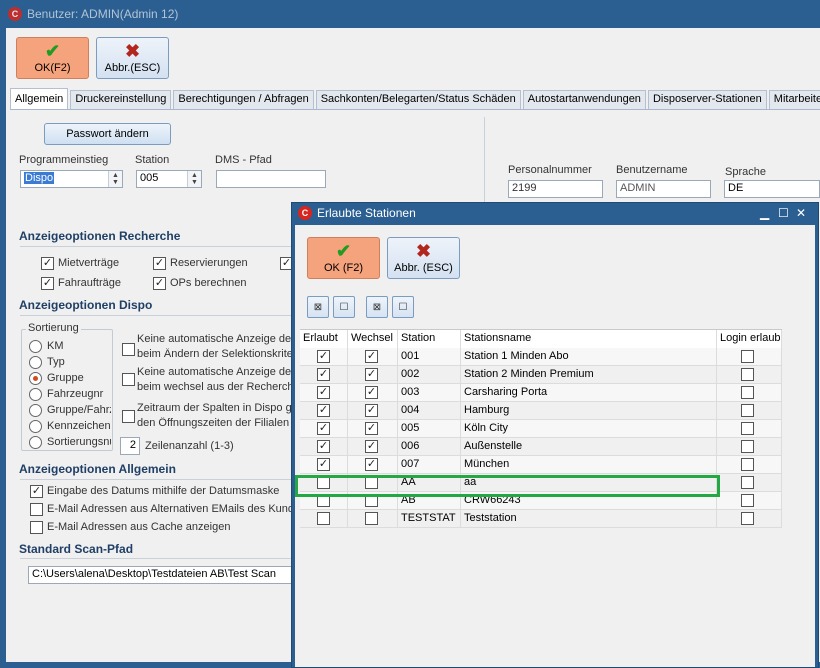 The height and width of the screenshot is (668, 820). Describe the element at coordinates (541, 357) in the screenshot. I see `table-row: ✓ ✓ 001 Station 1 Minden Abo` at that location.